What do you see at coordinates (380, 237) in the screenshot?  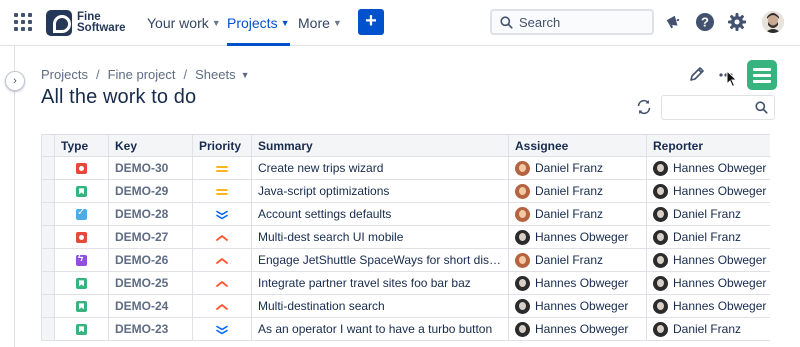 I see `cell-summary: Multi-dest search UI mobile` at bounding box center [380, 237].